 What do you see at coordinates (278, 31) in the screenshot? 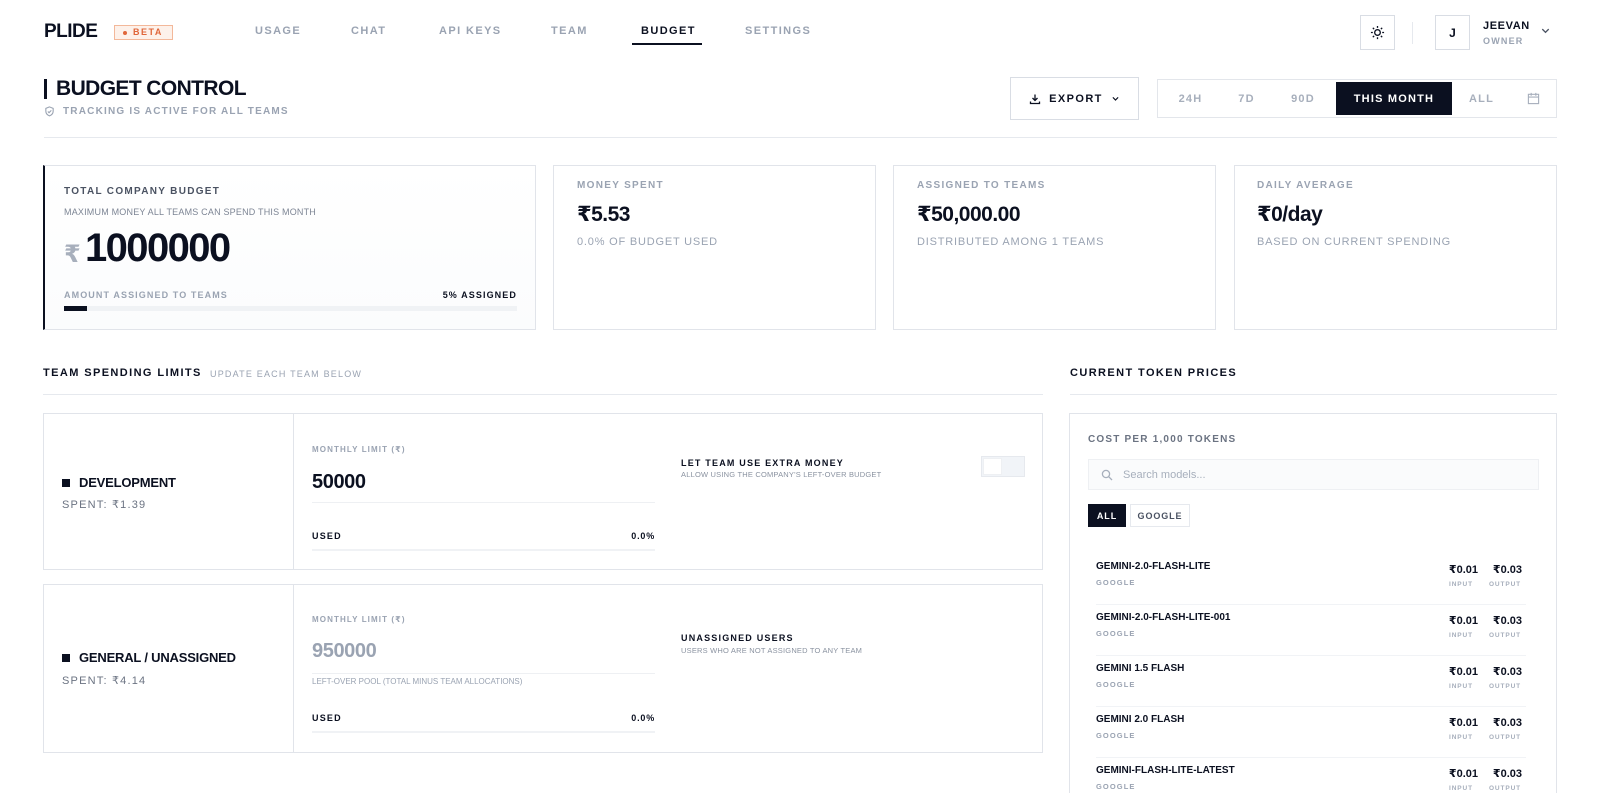
I see `nav-usage: USAGE` at bounding box center [278, 31].